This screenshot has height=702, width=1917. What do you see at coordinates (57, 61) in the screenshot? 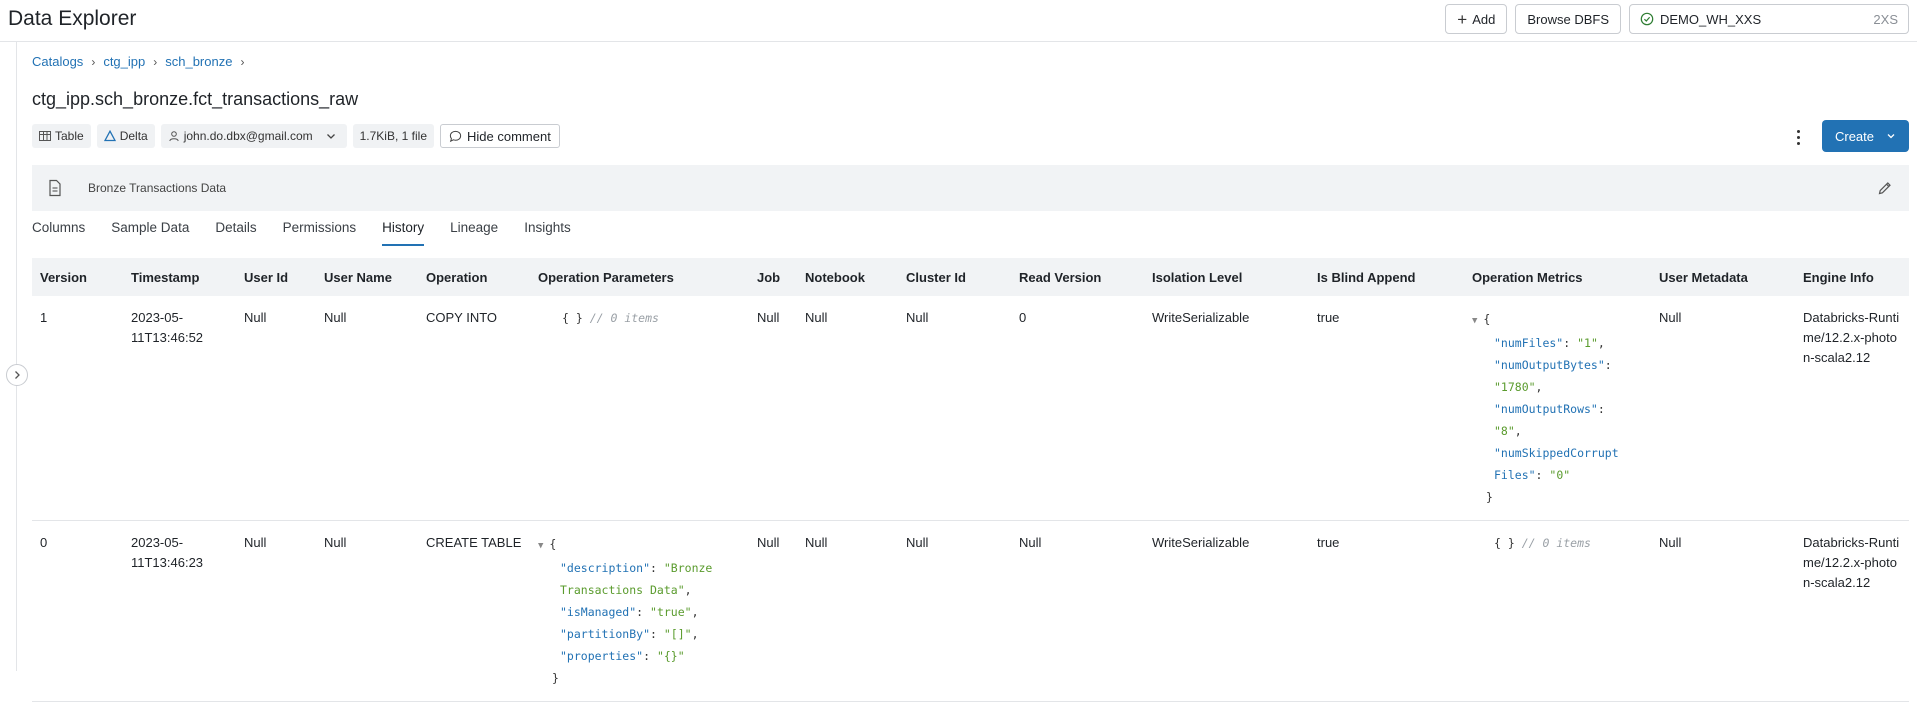
I see `breadcrumb-catalogs: Catalogs` at bounding box center [57, 61].